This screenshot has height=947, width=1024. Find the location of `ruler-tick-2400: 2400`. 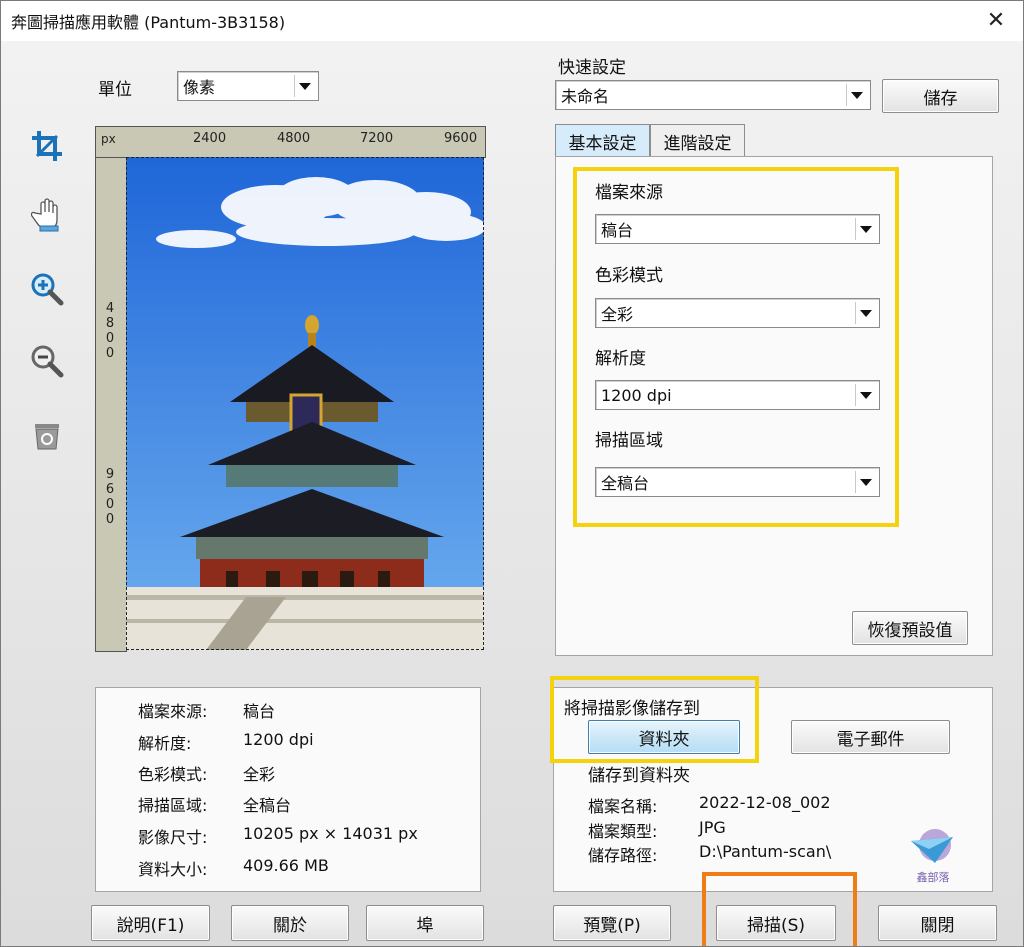

ruler-tick-2400: 2400 is located at coordinates (210, 138).